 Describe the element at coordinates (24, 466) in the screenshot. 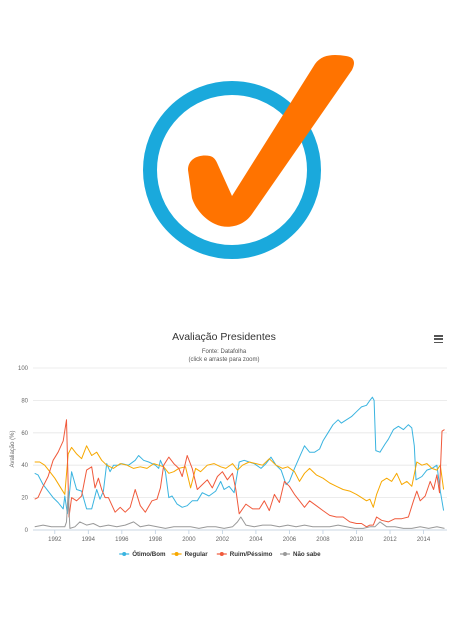

I see `y-tick-label: 40` at that location.